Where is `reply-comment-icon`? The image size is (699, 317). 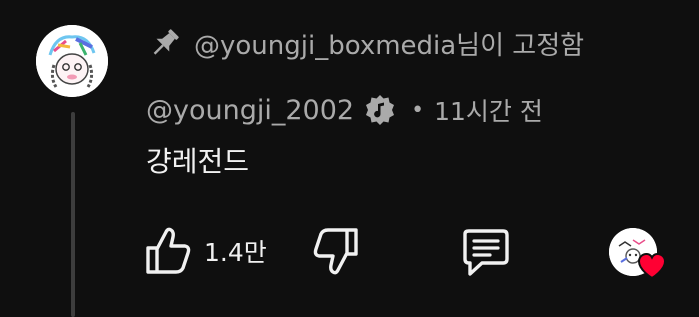
reply-comment-icon is located at coordinates (486, 253).